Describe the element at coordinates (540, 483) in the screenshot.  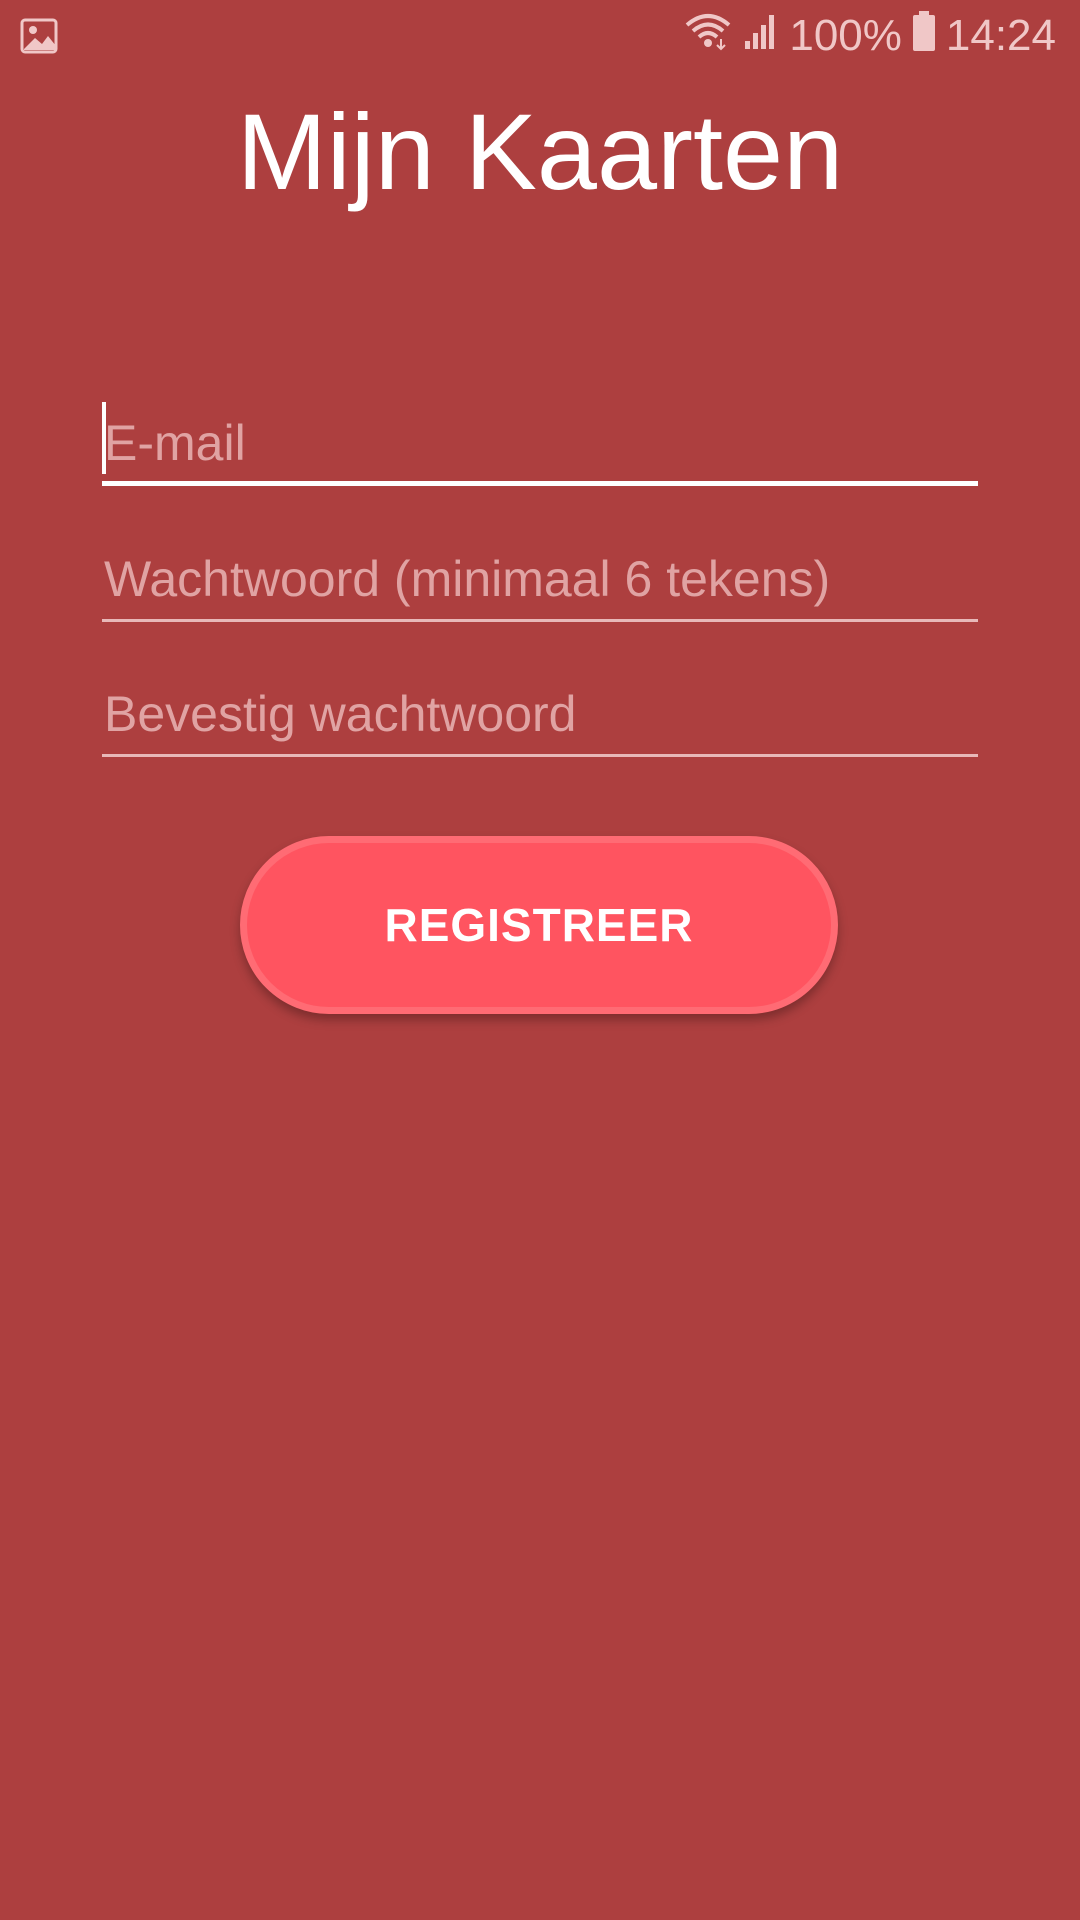
I see `email-underline` at that location.